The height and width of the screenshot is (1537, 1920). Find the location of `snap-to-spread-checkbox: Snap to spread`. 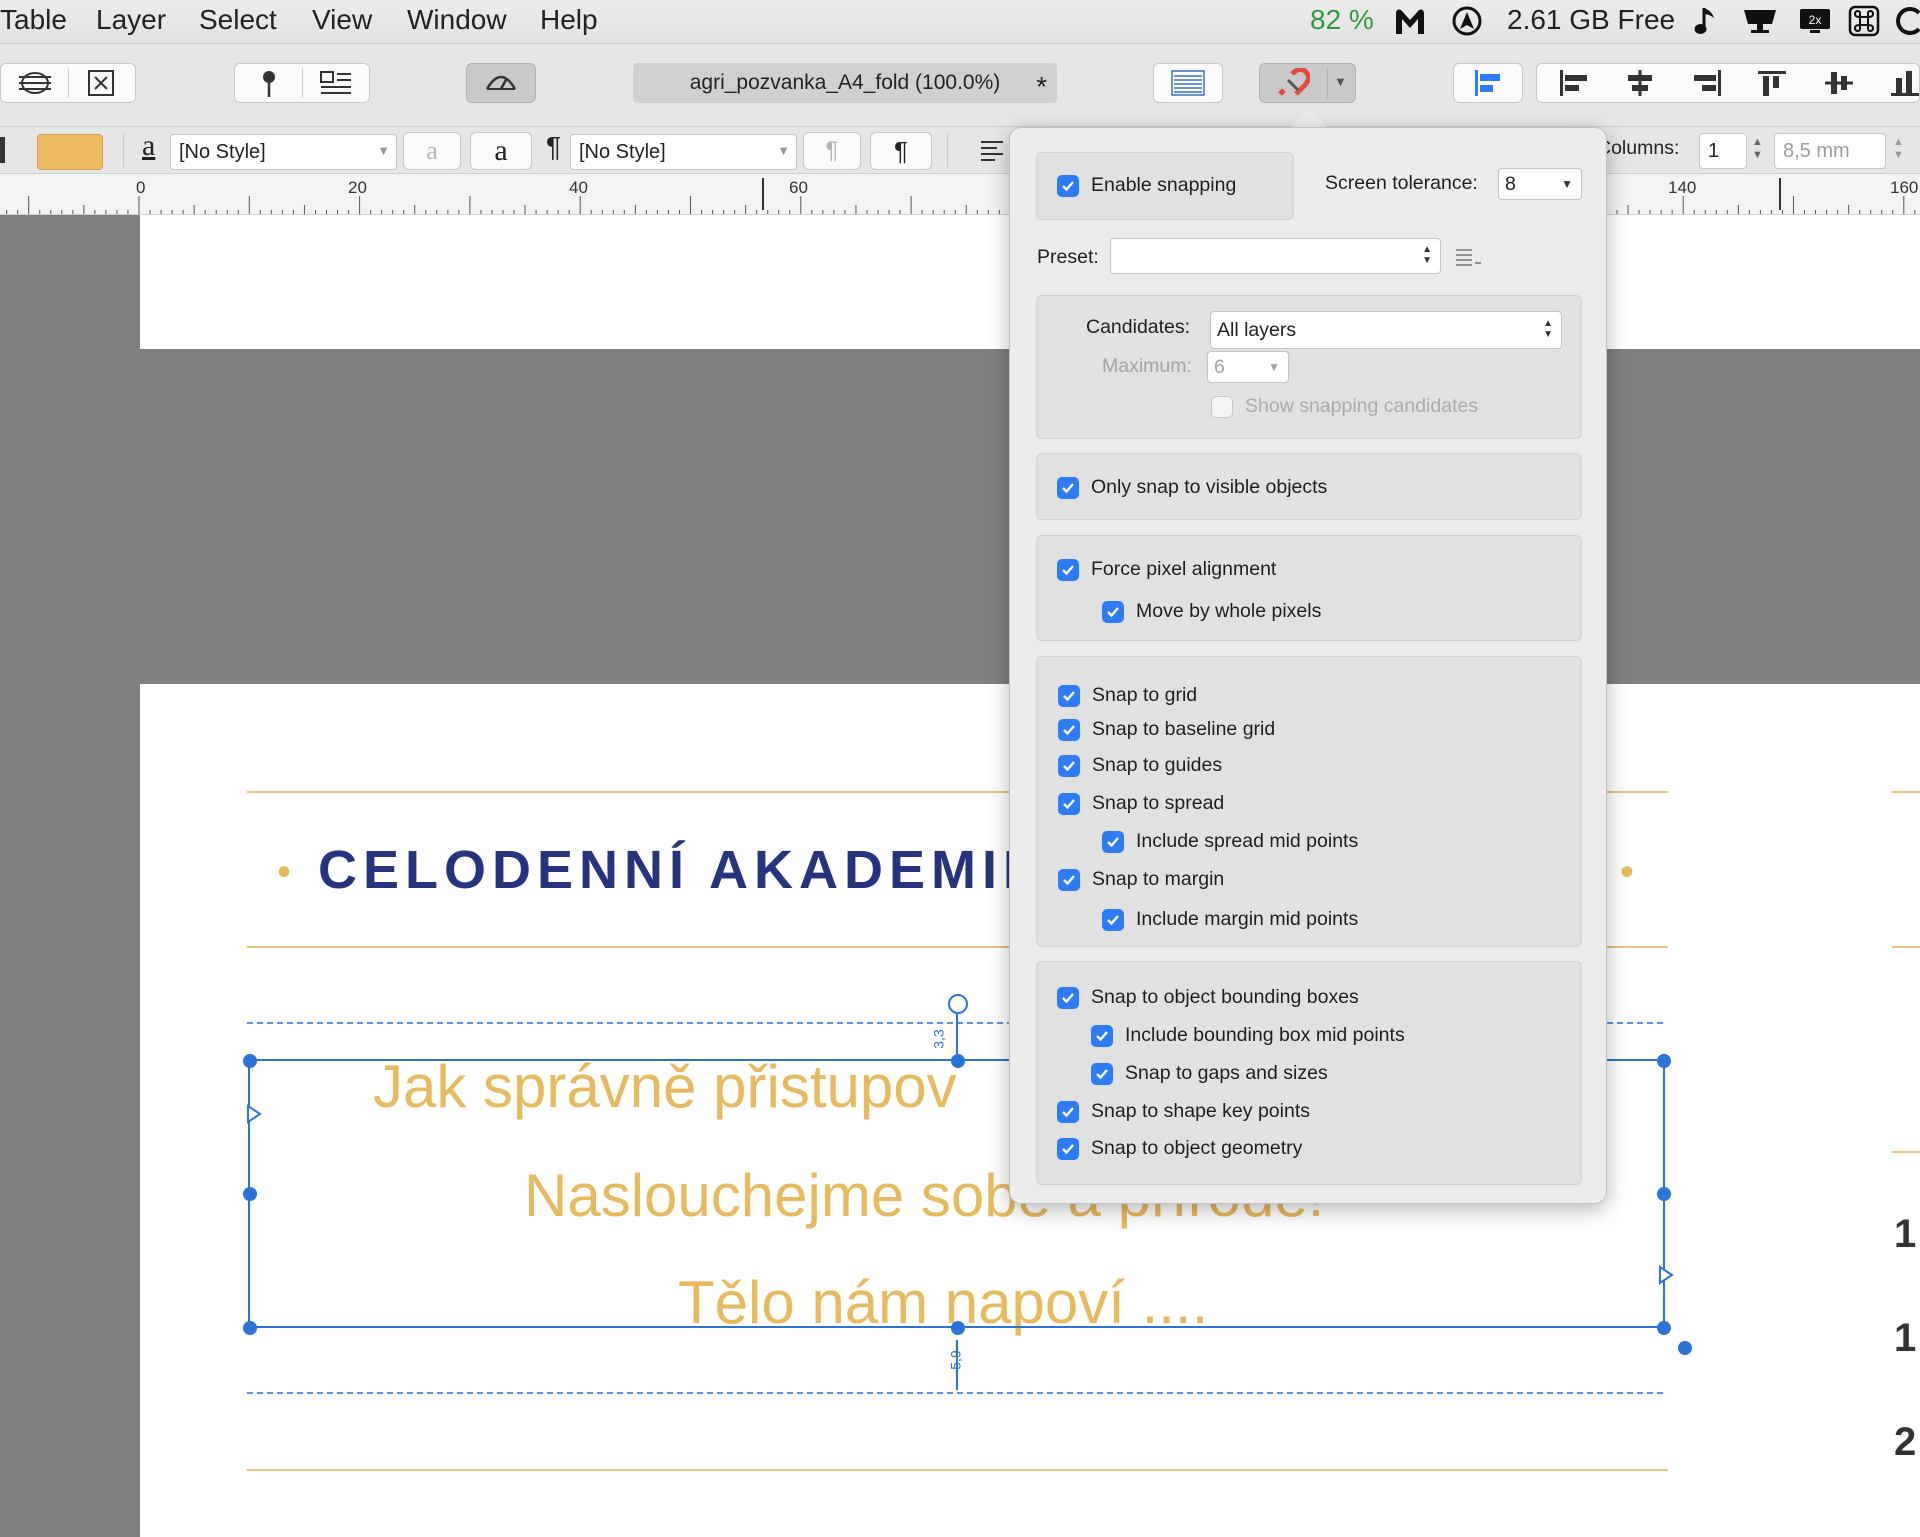

snap-to-spread-checkbox: Snap to spread is located at coordinates (1141, 803).